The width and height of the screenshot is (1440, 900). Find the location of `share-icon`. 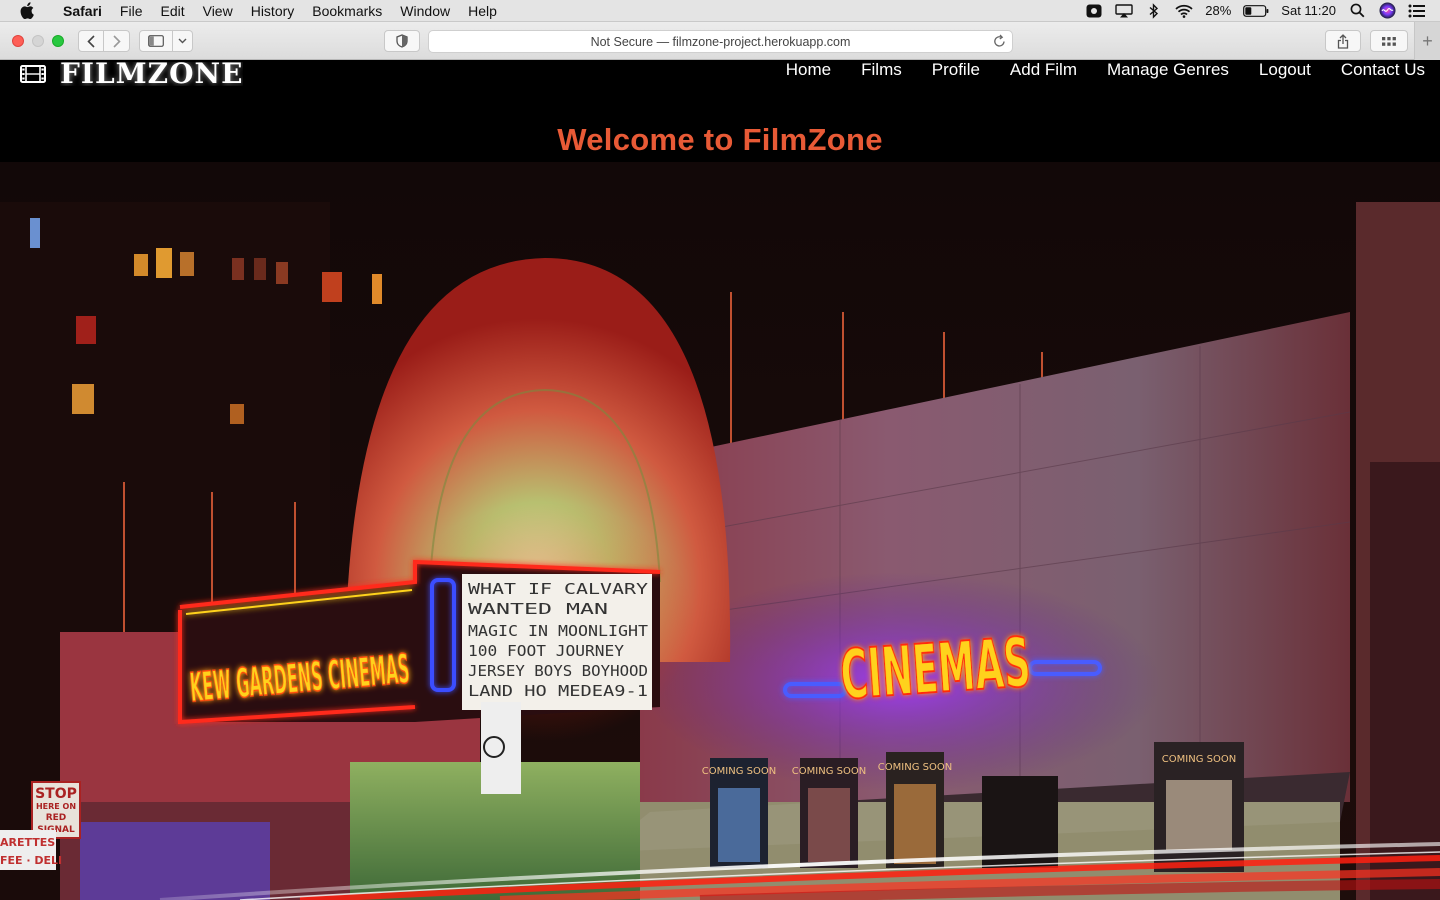

share-icon is located at coordinates (1343, 41).